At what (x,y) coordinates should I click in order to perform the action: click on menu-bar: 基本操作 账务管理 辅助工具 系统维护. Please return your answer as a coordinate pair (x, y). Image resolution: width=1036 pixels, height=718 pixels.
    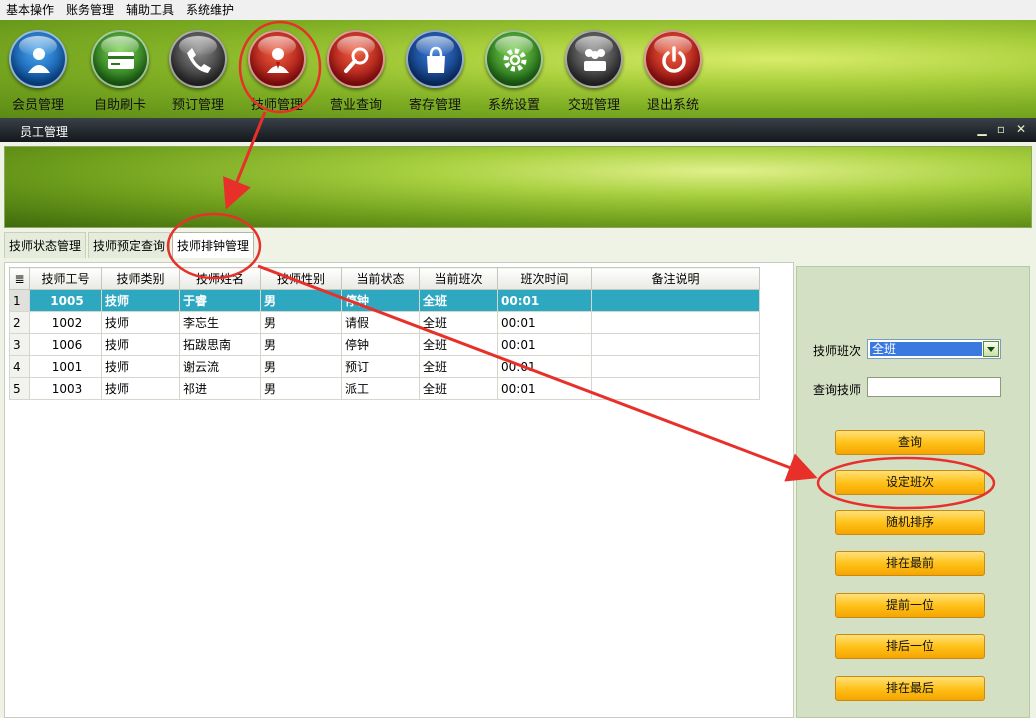
    Looking at the image, I should click on (518, 10).